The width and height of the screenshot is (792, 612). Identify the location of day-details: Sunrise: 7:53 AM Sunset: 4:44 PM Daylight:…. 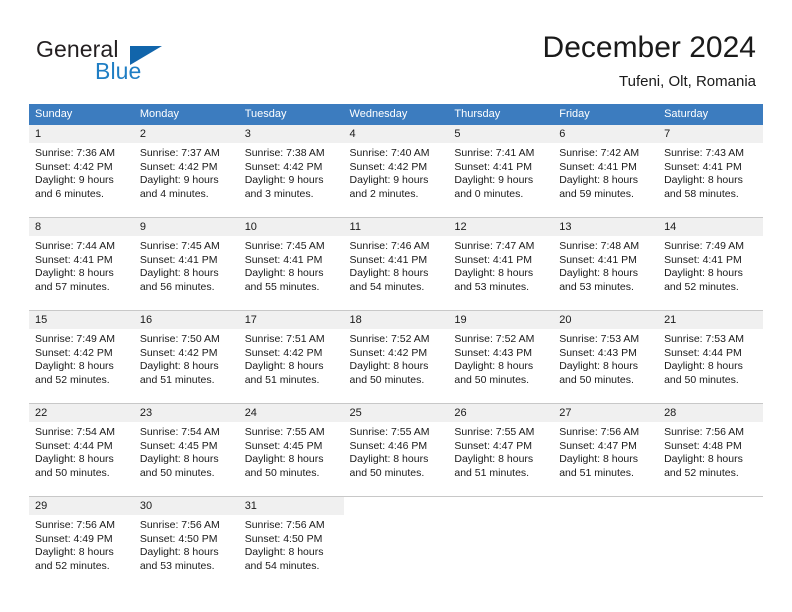
(710, 366).